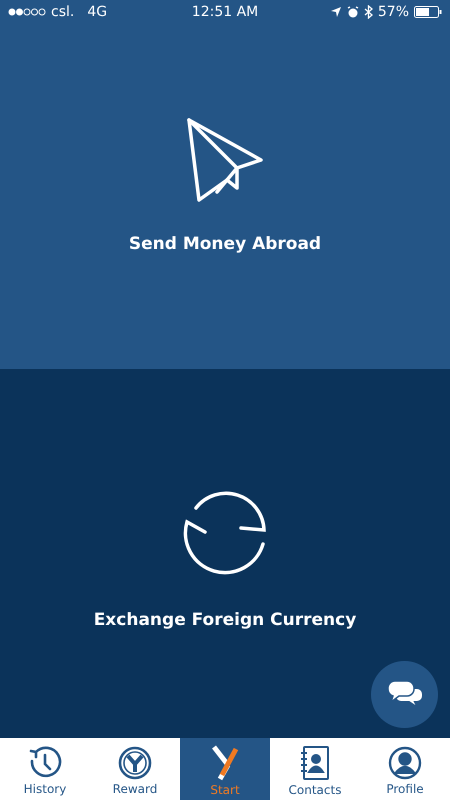 The height and width of the screenshot is (800, 450). Describe the element at coordinates (394, 12) in the screenshot. I see `battery-percent: 57%` at that location.